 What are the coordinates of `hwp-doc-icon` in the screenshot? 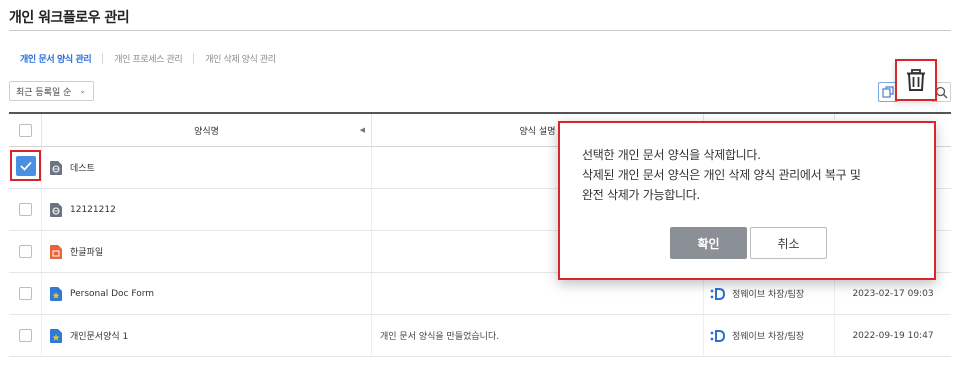 It's located at (56, 251).